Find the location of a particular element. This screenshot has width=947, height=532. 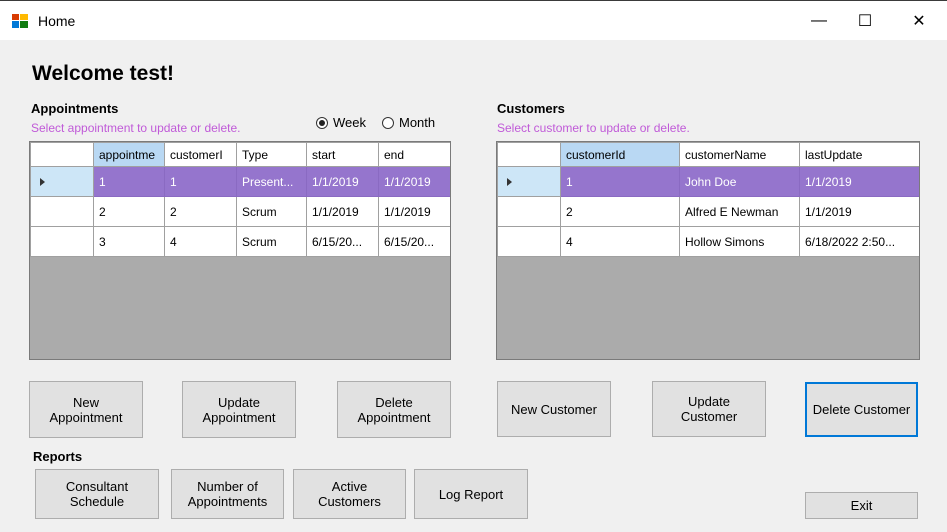

button-label: New Customer is located at coordinates (554, 409).